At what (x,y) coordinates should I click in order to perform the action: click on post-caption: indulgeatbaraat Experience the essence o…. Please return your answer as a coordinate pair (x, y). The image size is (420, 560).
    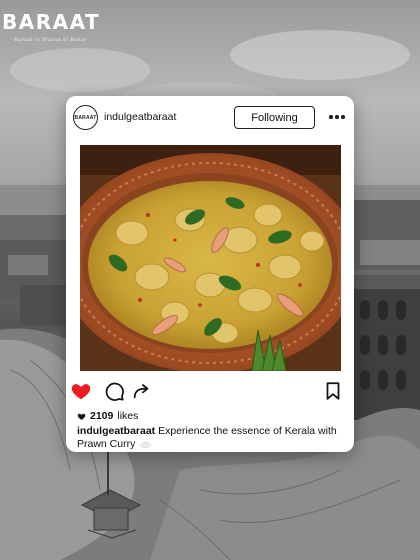
    Looking at the image, I should click on (208, 438).